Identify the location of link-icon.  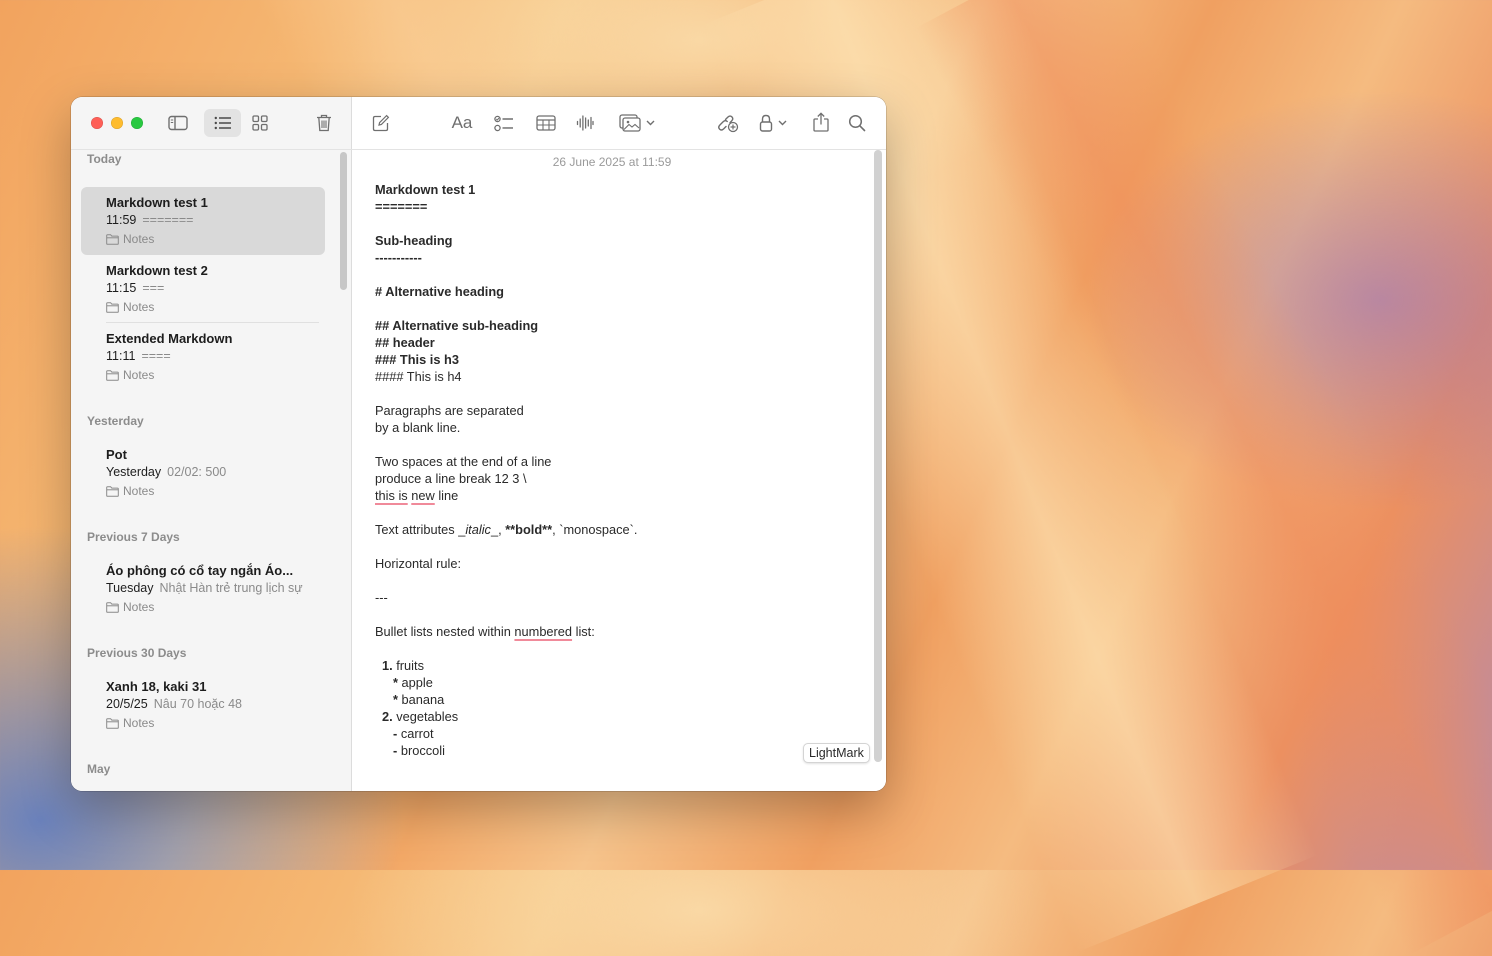
(728, 124).